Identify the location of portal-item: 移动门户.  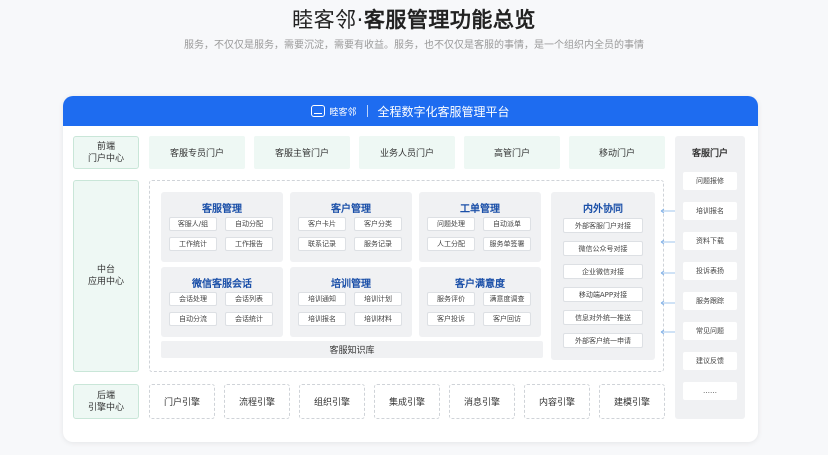
(617, 152).